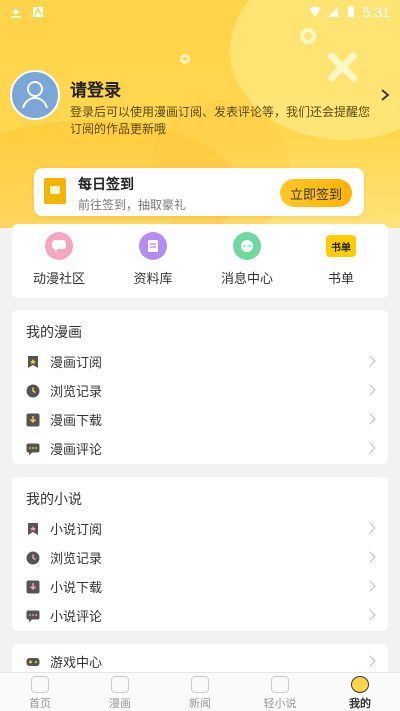  What do you see at coordinates (120, 703) in the screenshot?
I see `tab-label: 漫画` at bounding box center [120, 703].